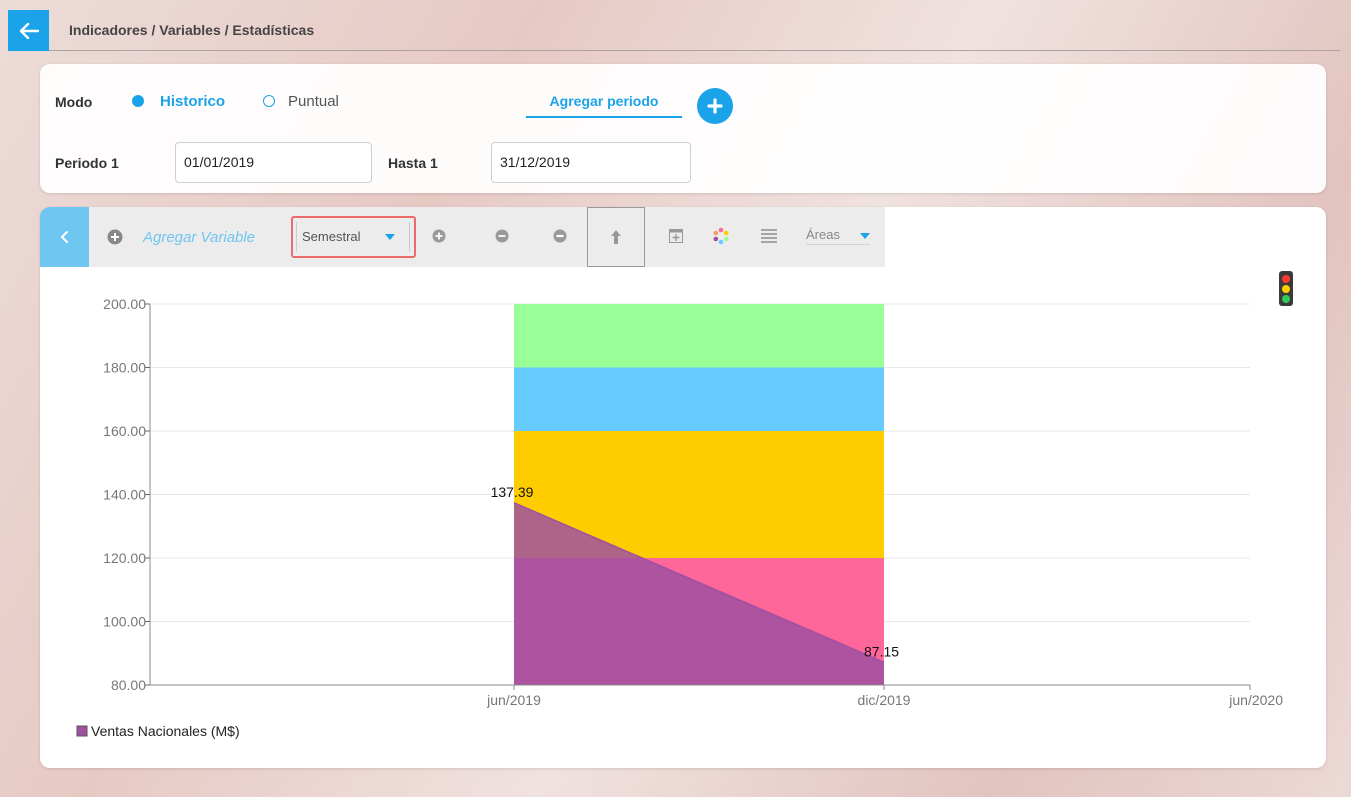 The width and height of the screenshot is (1351, 797). Describe the element at coordinates (273, 162) in the screenshot. I see `period-start-field: 01/01/2019` at that location.